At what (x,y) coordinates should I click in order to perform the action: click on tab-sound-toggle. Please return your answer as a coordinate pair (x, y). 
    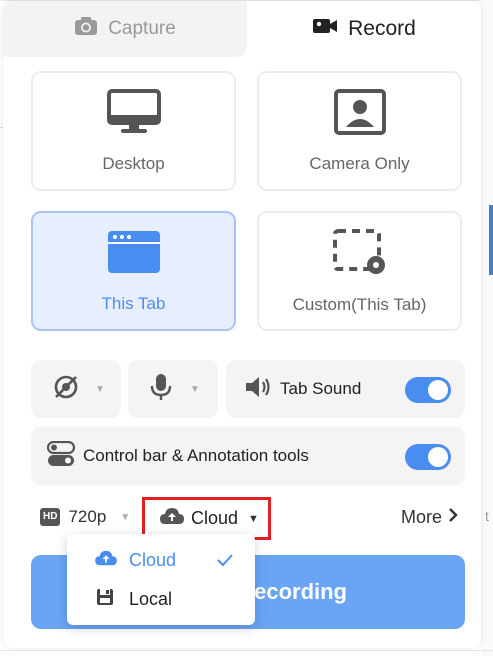
    Looking at the image, I should click on (428, 390).